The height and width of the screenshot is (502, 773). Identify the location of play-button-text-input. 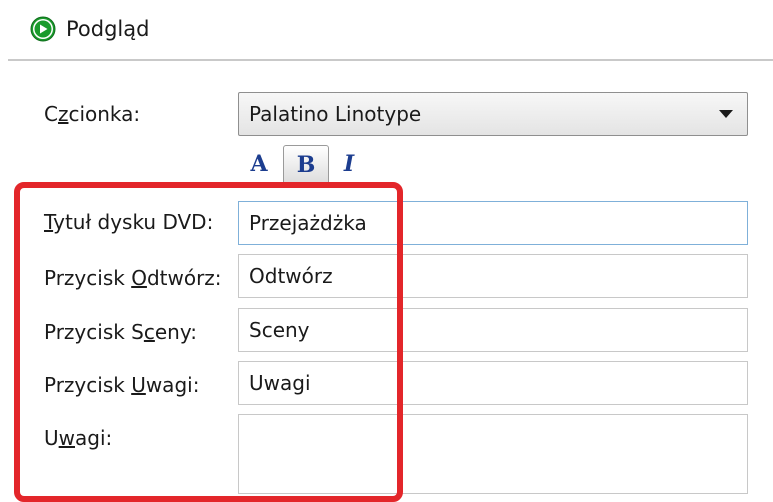
(493, 276).